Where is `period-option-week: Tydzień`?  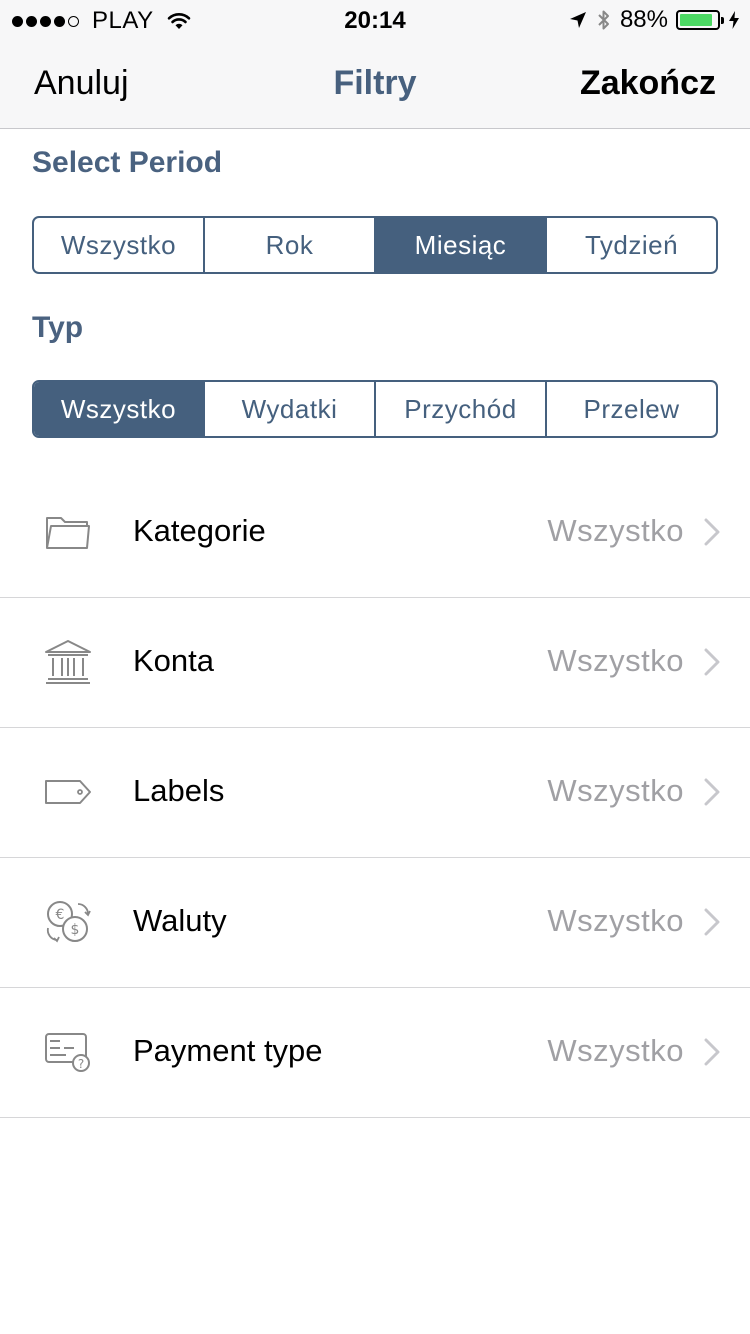 period-option-week: Tydzień is located at coordinates (631, 245).